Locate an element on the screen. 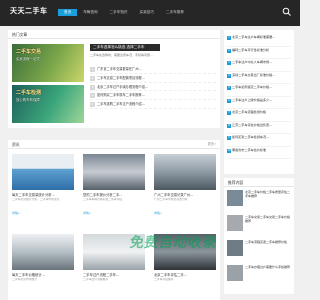  news-card: 每天二手车交易量统计分析... 二手车交易统计分析，二手车市场交易 详情» is located at coordinates (43, 190).